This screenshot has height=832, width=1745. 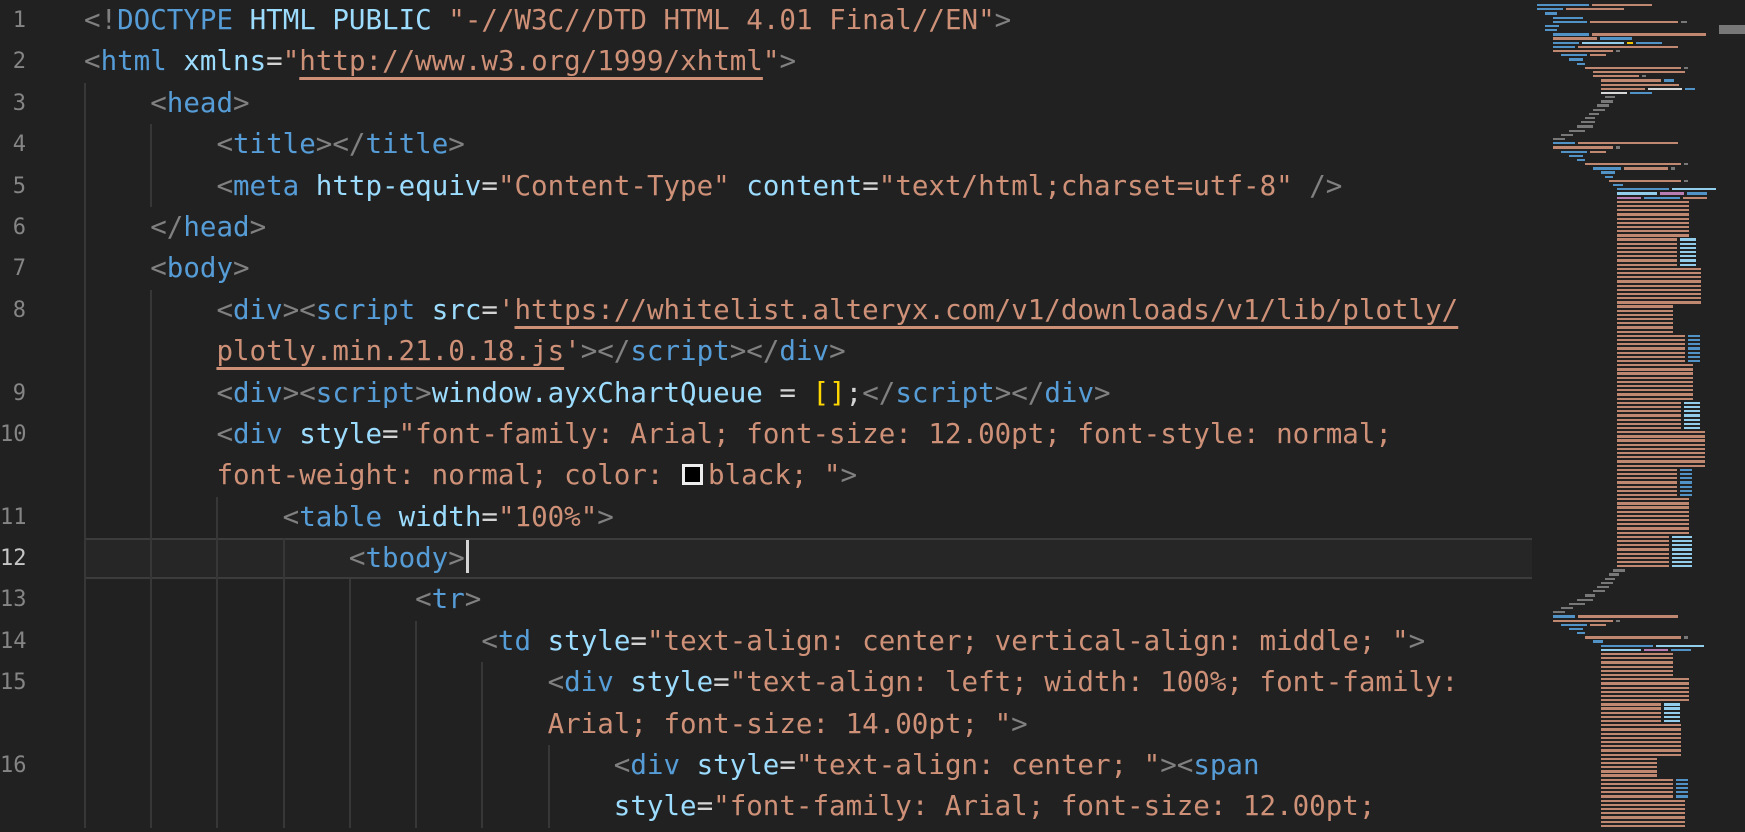 What do you see at coordinates (808, 269) in the screenshot?
I see `code-row: <body>` at bounding box center [808, 269].